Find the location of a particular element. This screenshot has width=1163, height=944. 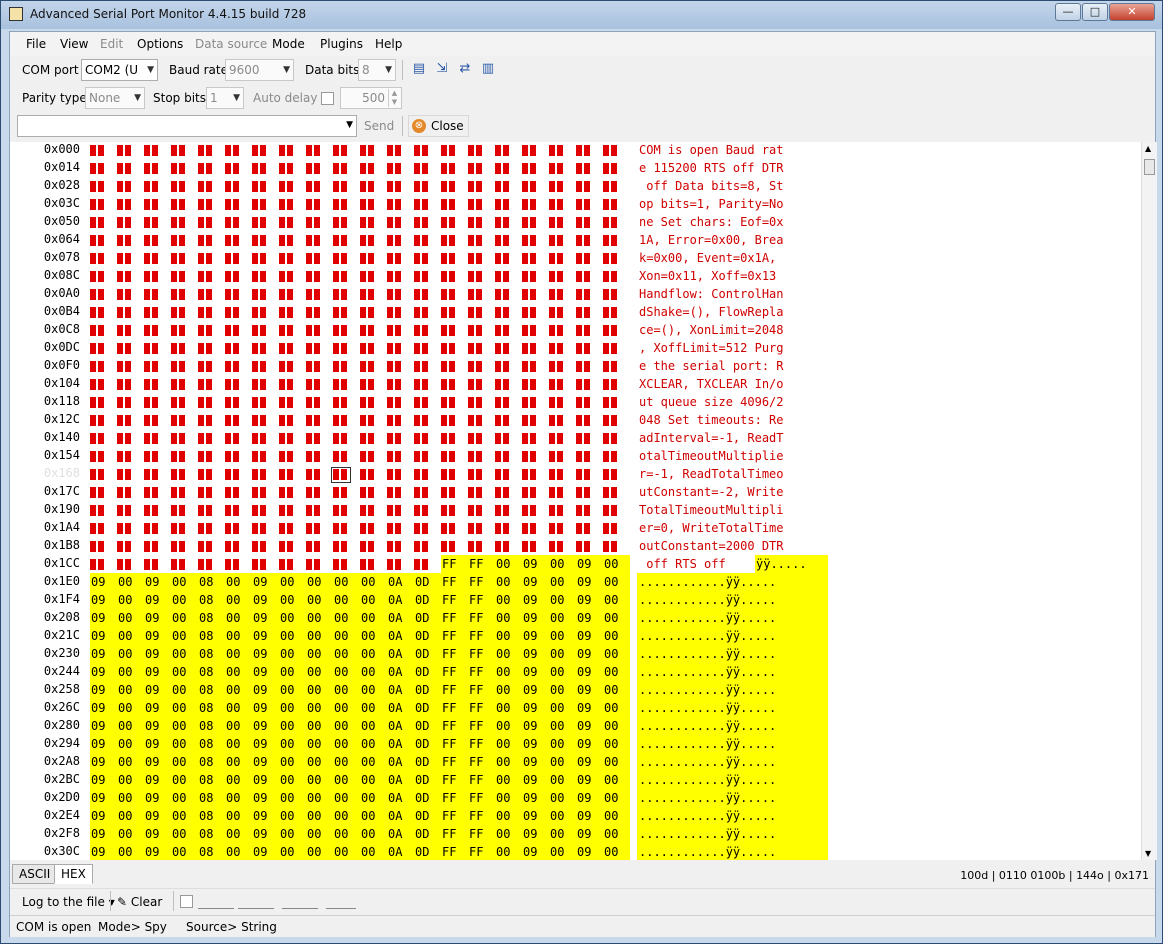

tab-hex: HEX is located at coordinates (73, 874).